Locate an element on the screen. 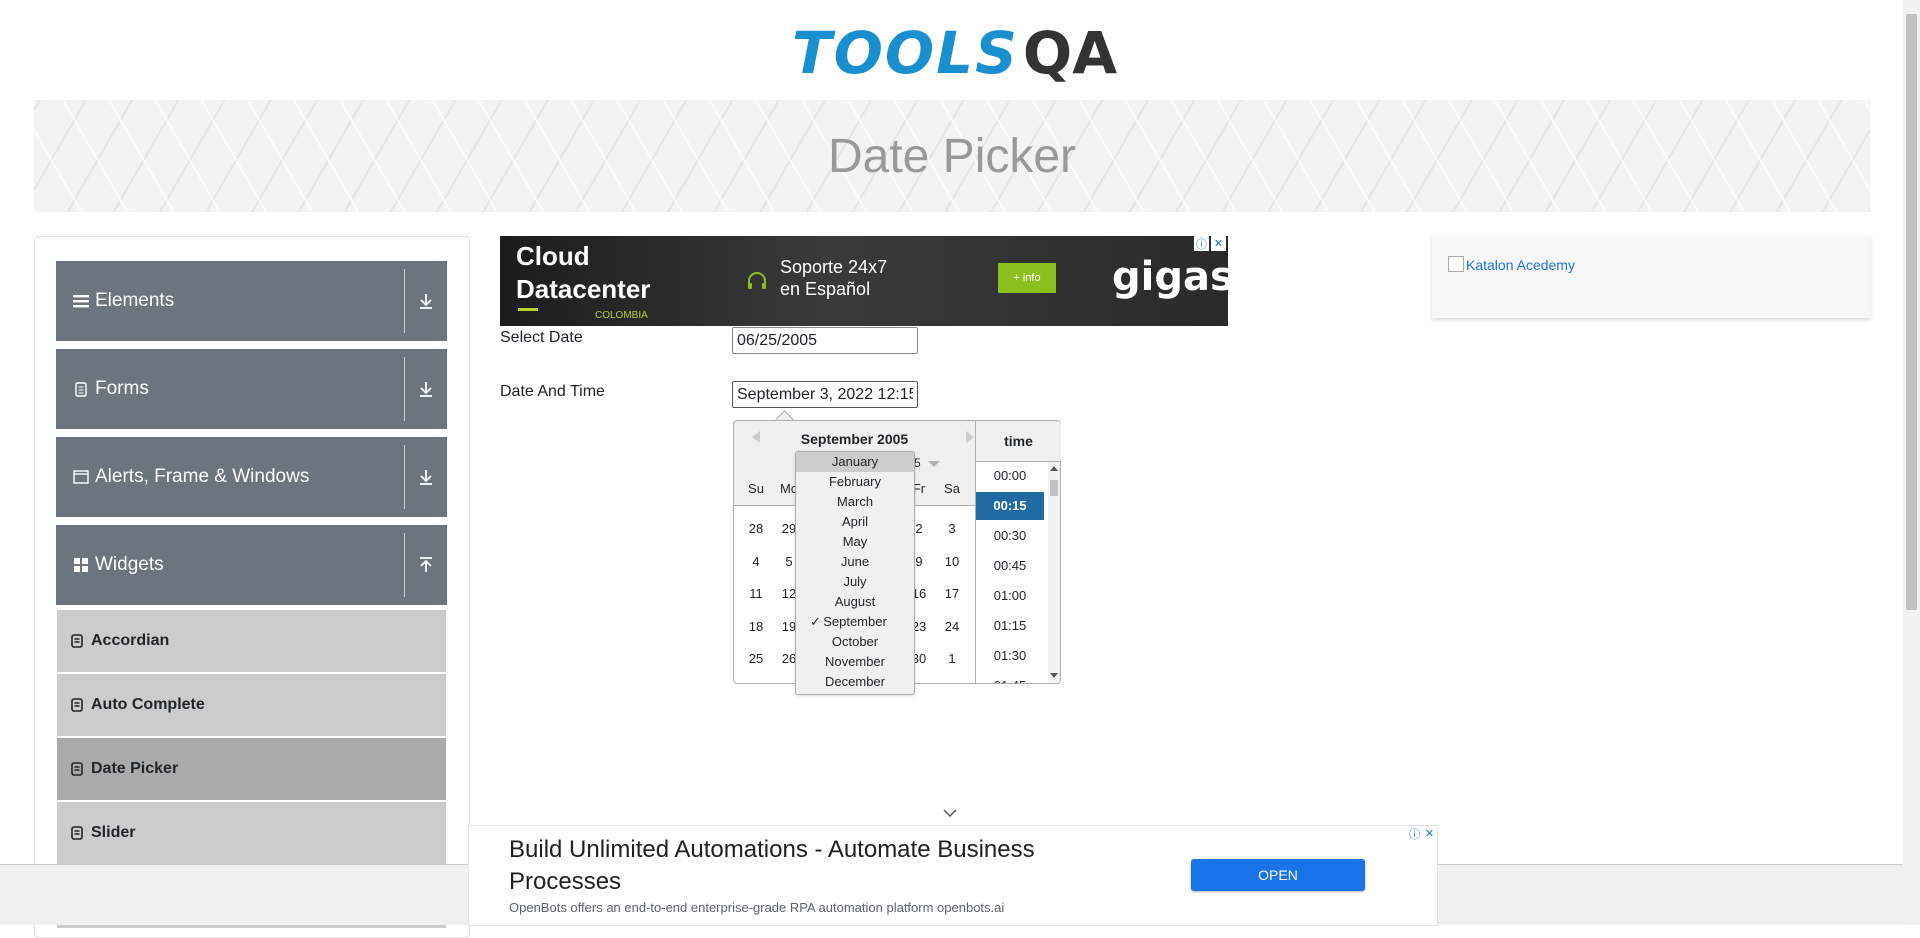  sidebar-item-label: Slider is located at coordinates (113, 832).